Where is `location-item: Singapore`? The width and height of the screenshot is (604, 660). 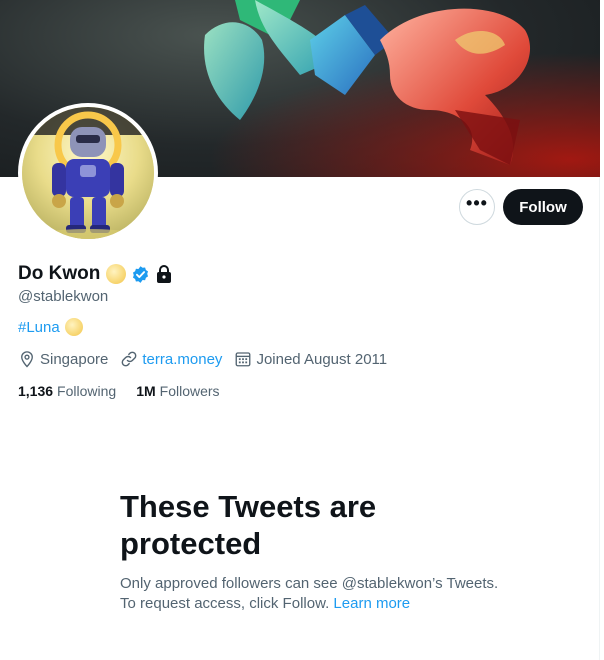
location-item: Singapore is located at coordinates (63, 359).